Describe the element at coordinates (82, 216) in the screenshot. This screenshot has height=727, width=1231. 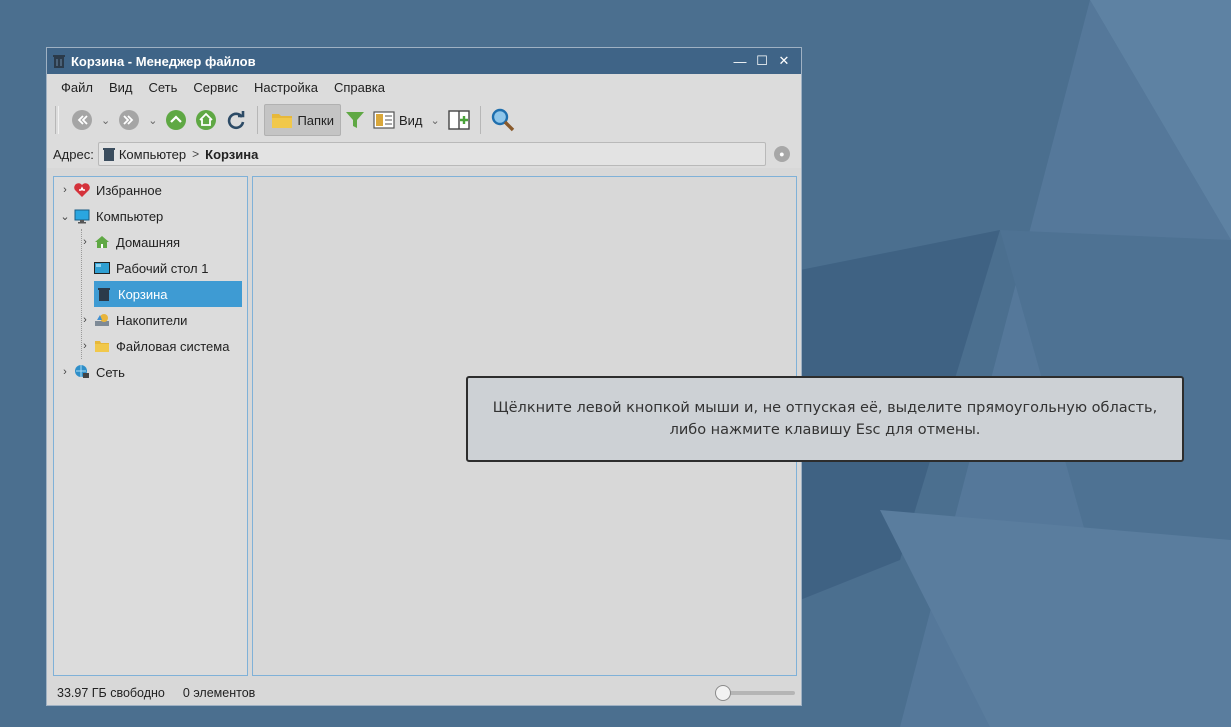
I see `computer-icon` at that location.